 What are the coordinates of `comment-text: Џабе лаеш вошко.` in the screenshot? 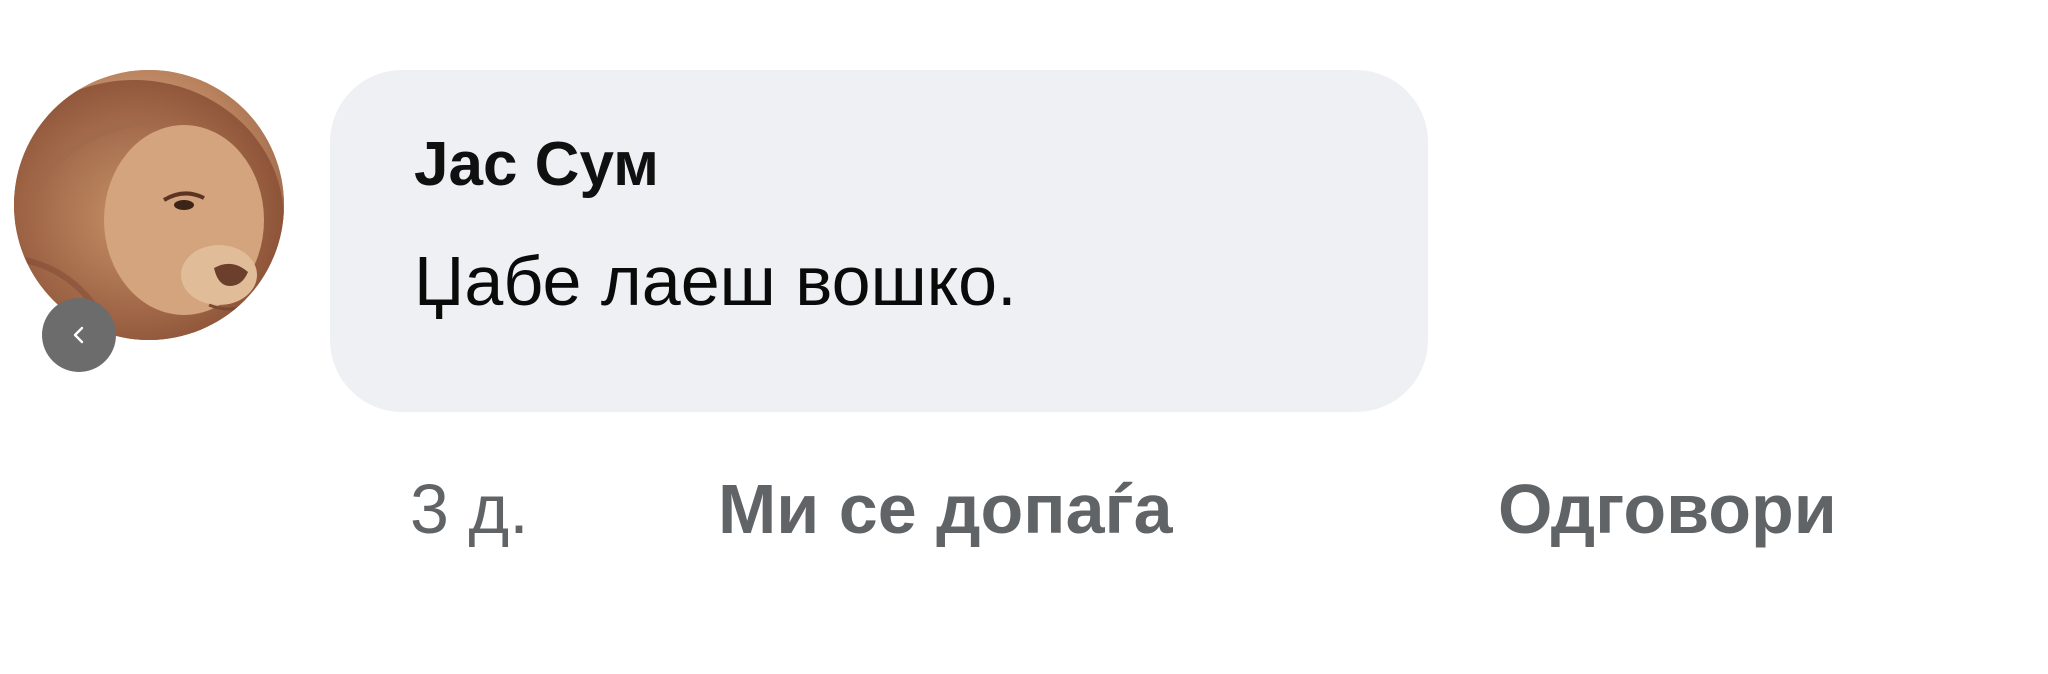 It's located at (715, 281).